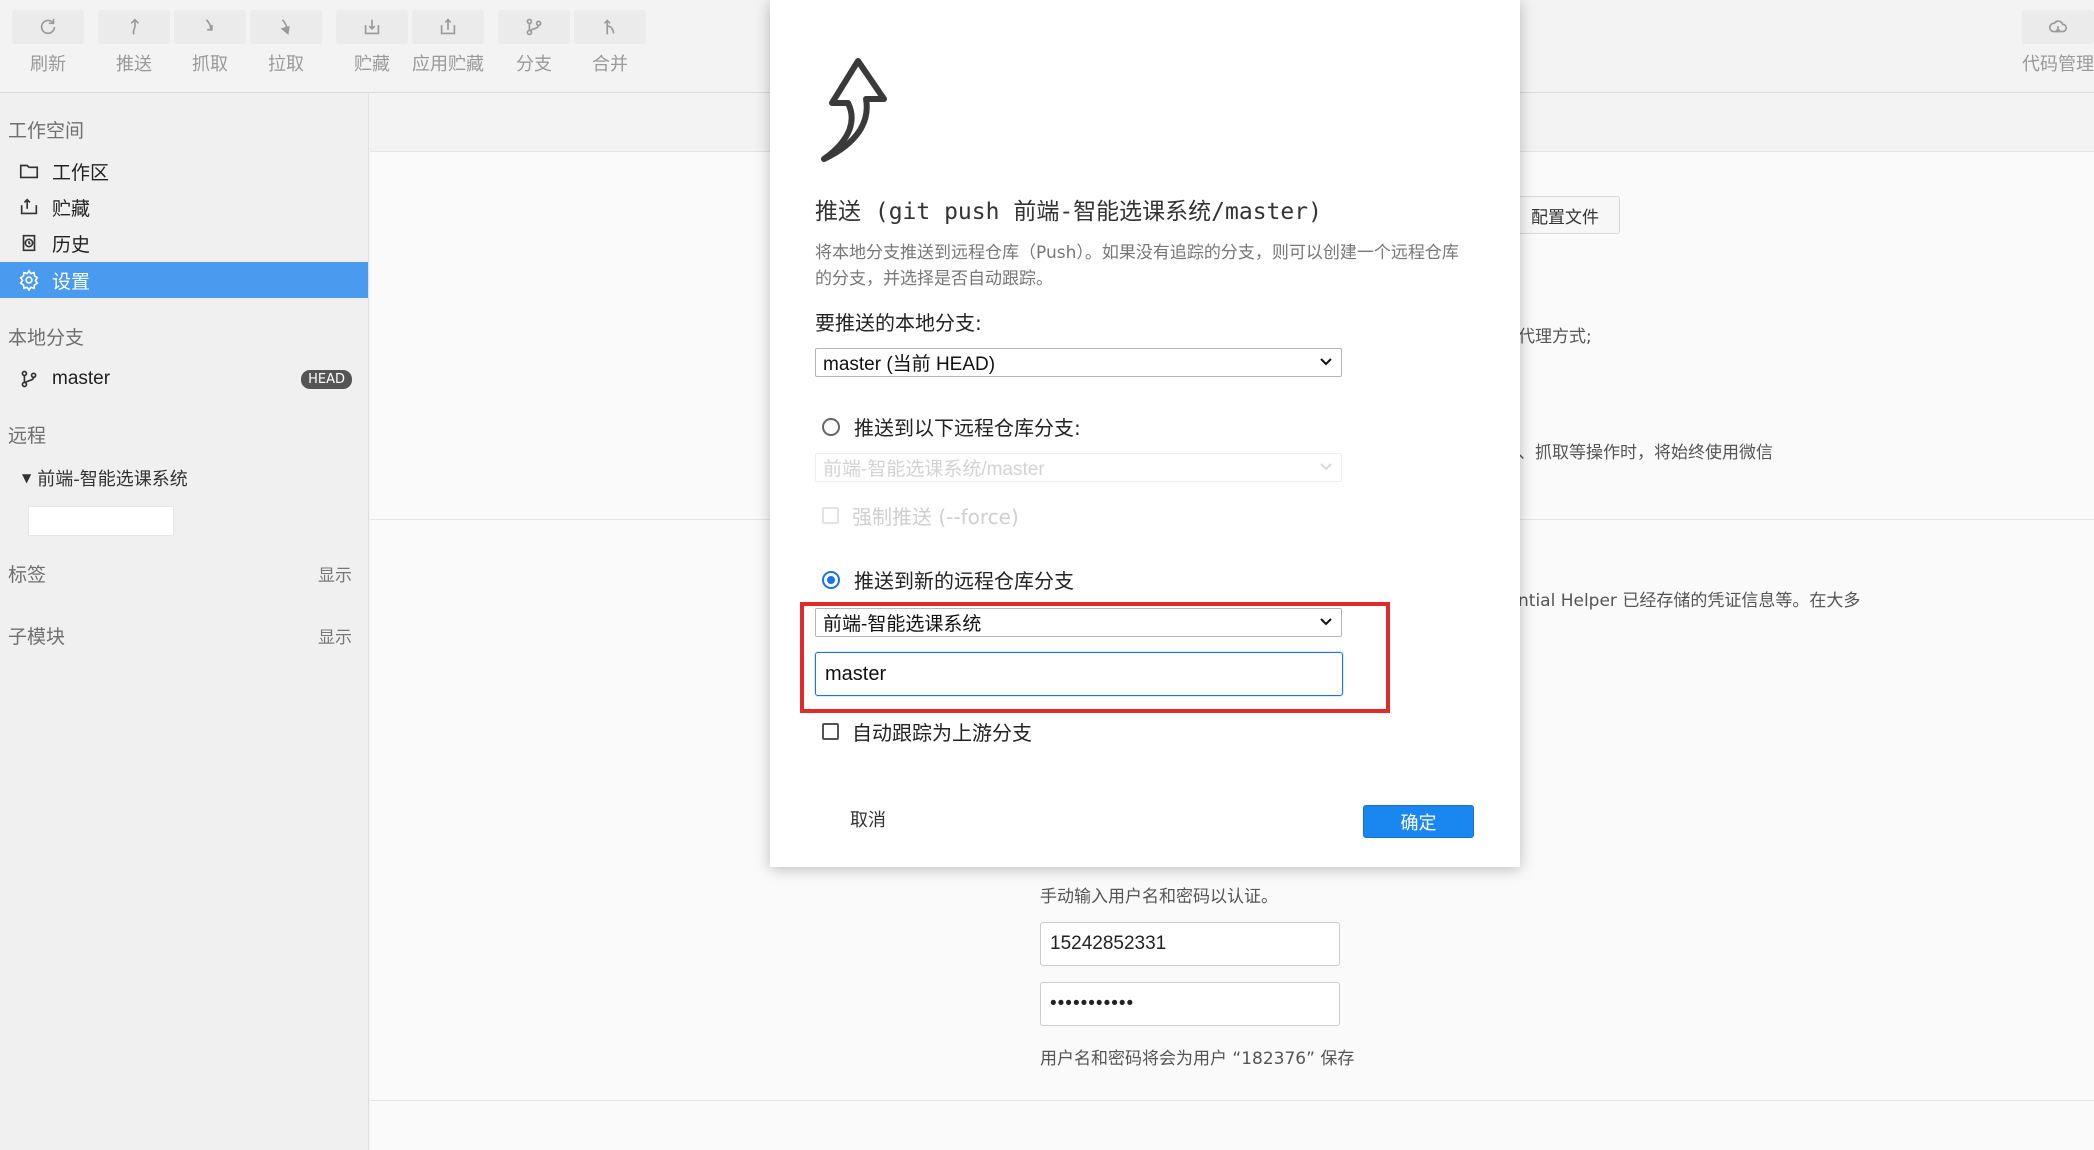 This screenshot has width=2094, height=1150. I want to click on credential-text: ntial Helper 已经存储的凭证信息等。在大多, so click(1689, 601).